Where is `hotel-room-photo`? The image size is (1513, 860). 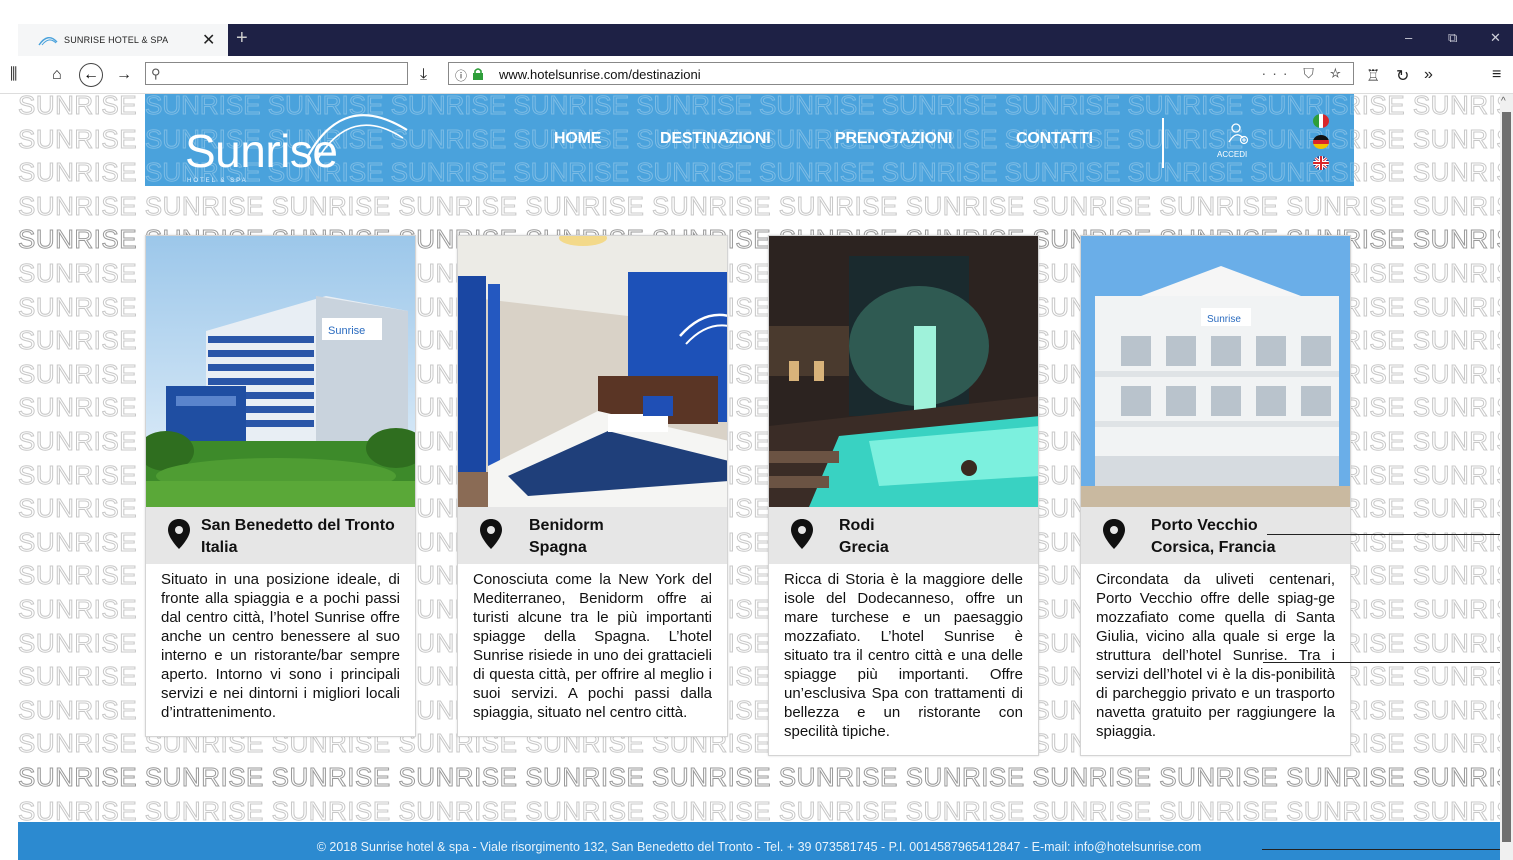
hotel-room-photo is located at coordinates (592, 371).